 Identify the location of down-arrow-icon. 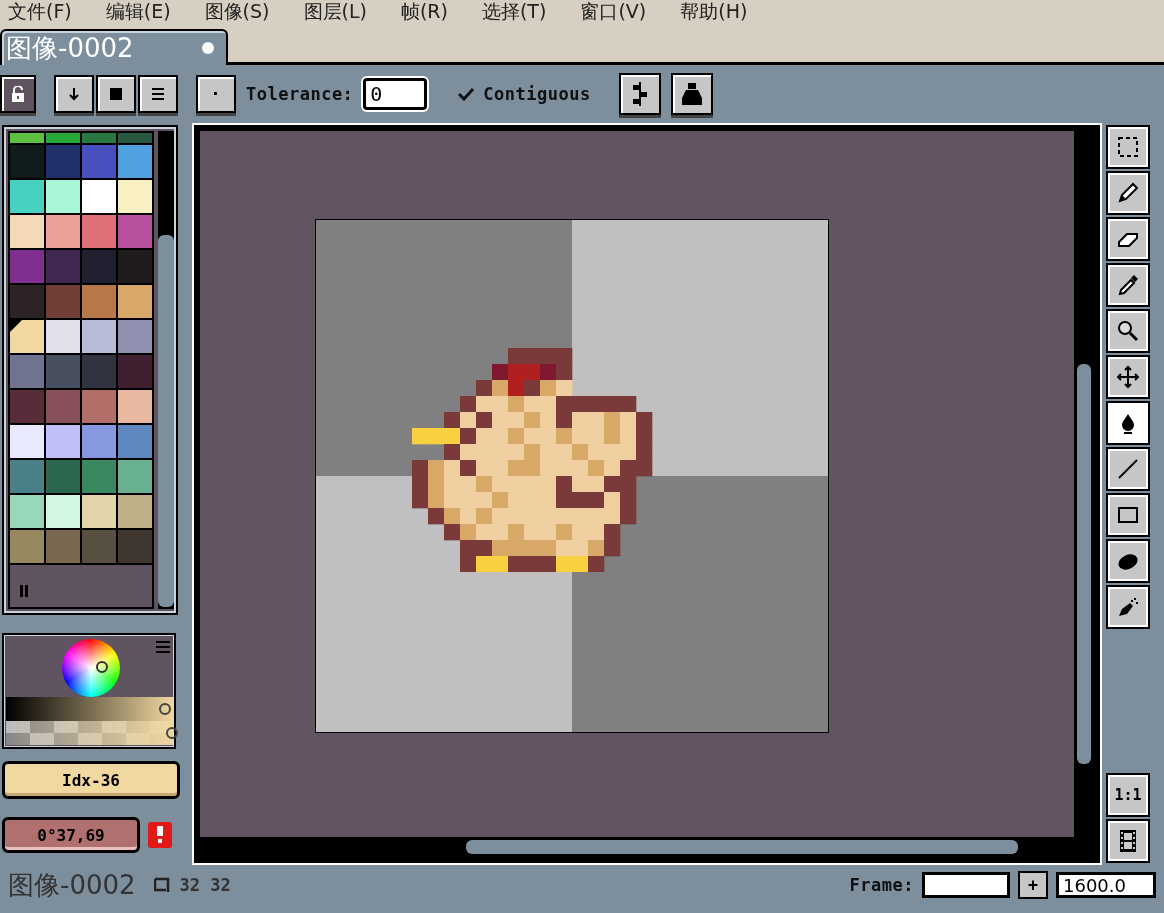
(74, 94).